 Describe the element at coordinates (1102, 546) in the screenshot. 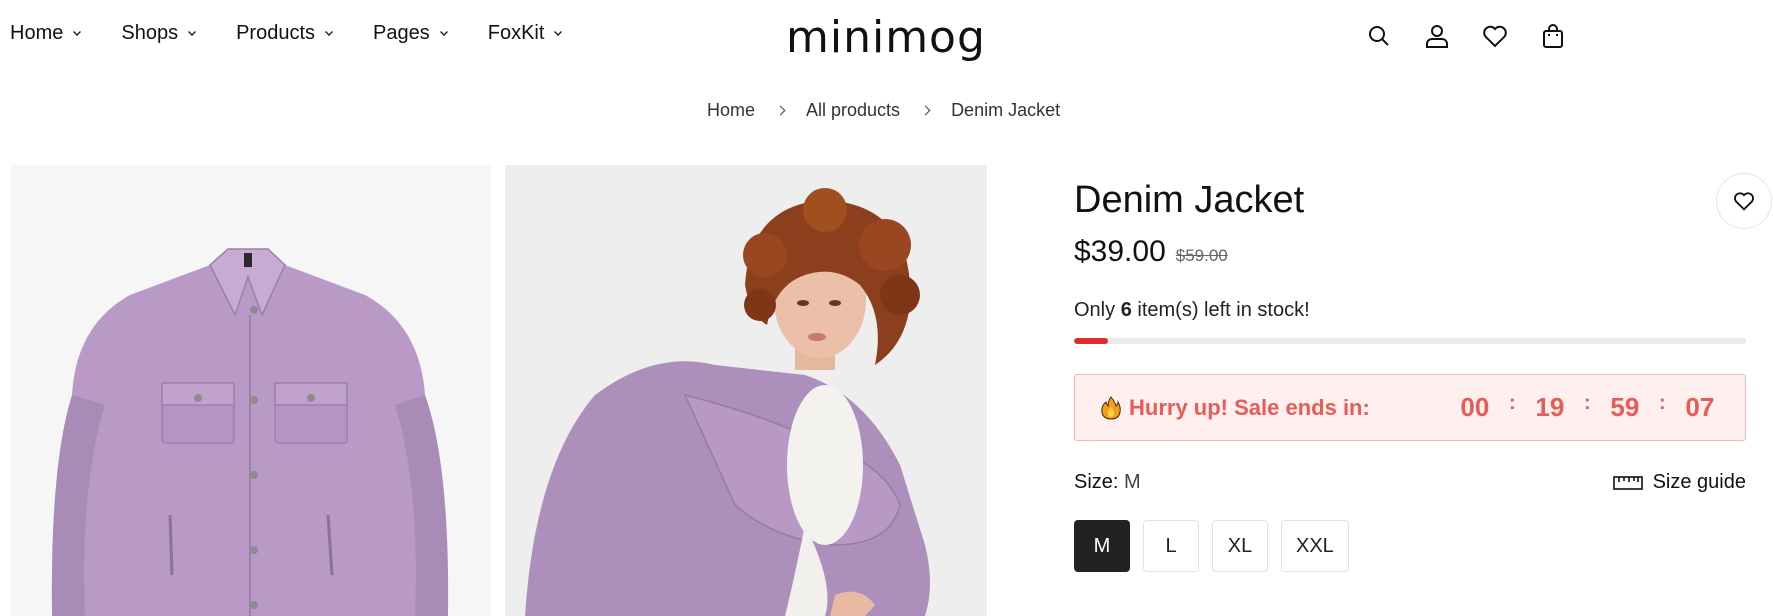

I see `size-option-m: M` at that location.